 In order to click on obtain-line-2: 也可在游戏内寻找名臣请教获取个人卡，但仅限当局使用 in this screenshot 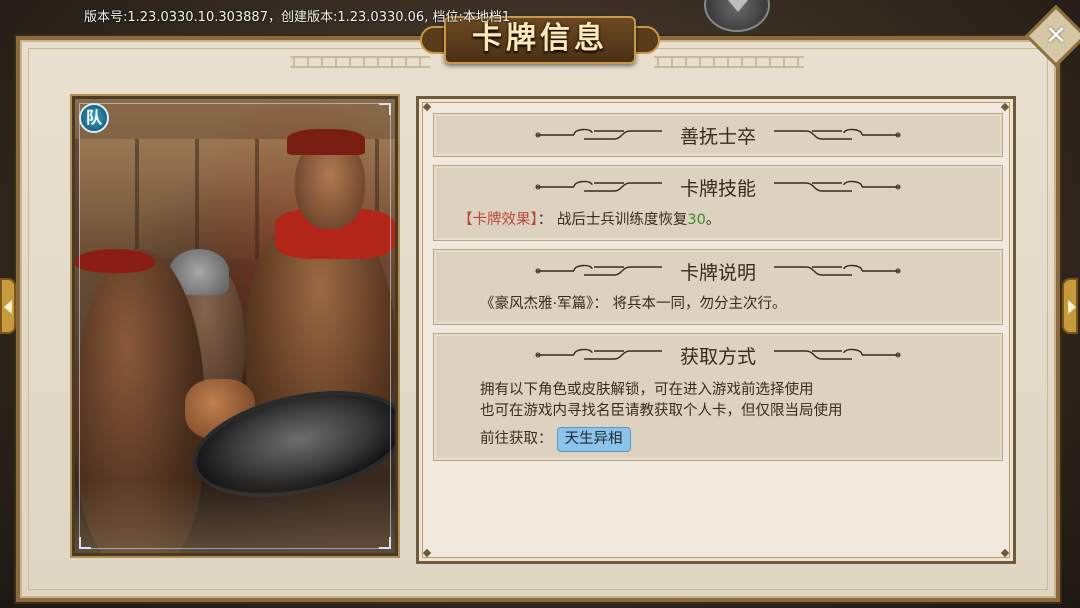, I will do `click(661, 411)`.